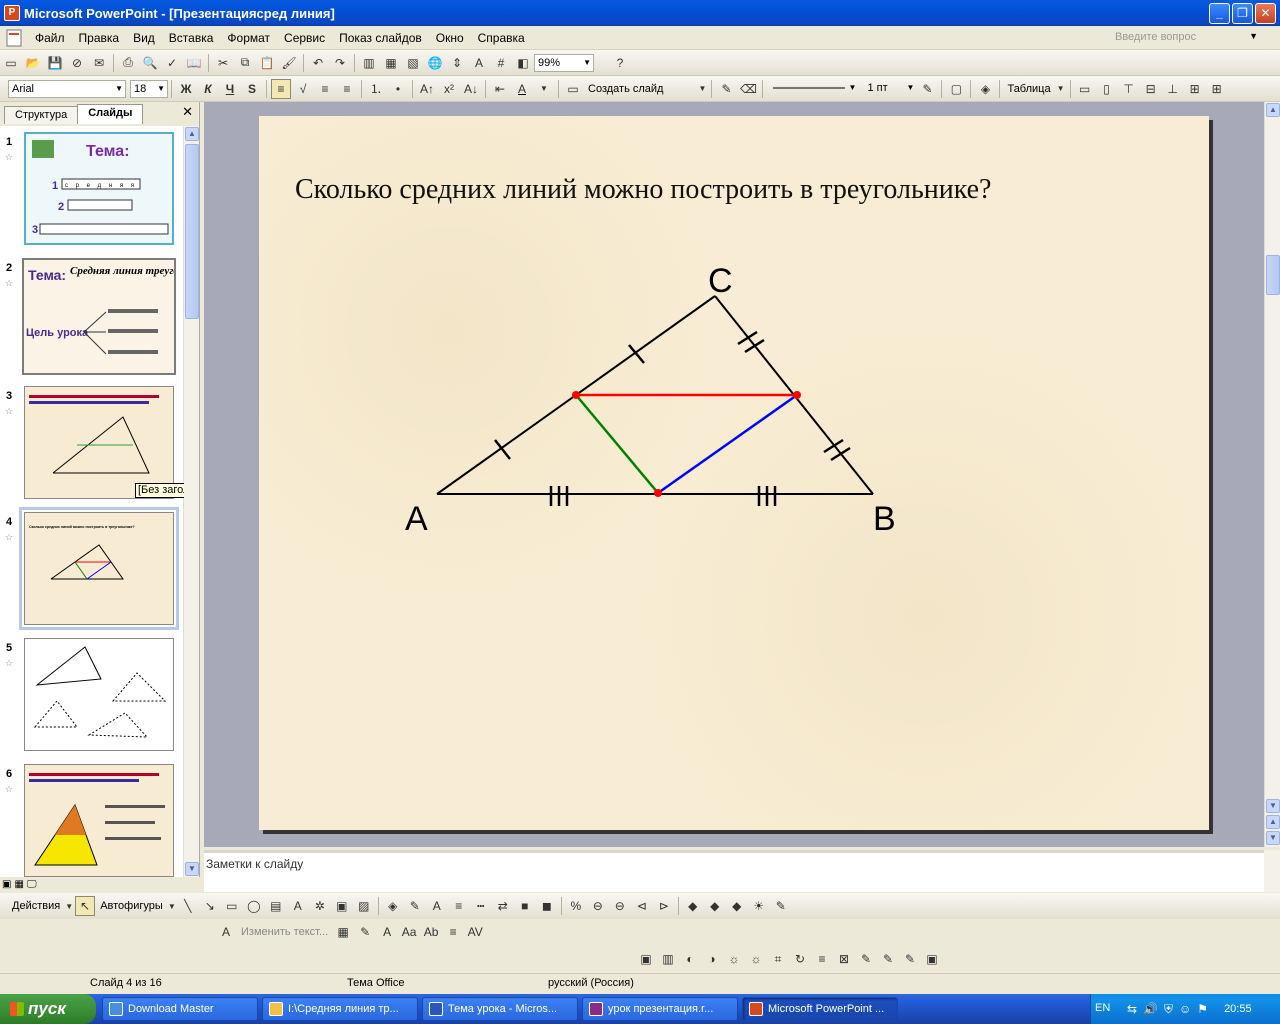  I want to click on spelling-icon: ✓, so click(172, 63).